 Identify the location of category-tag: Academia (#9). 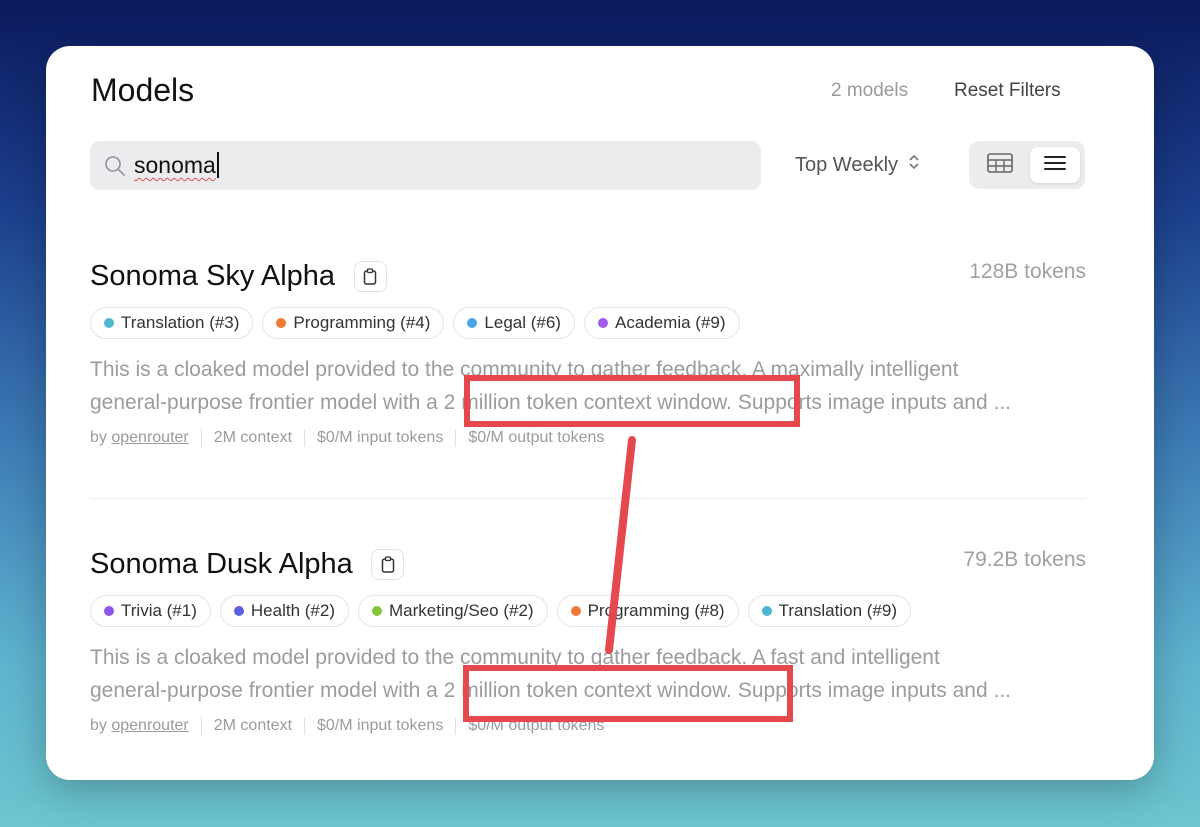
(661, 323).